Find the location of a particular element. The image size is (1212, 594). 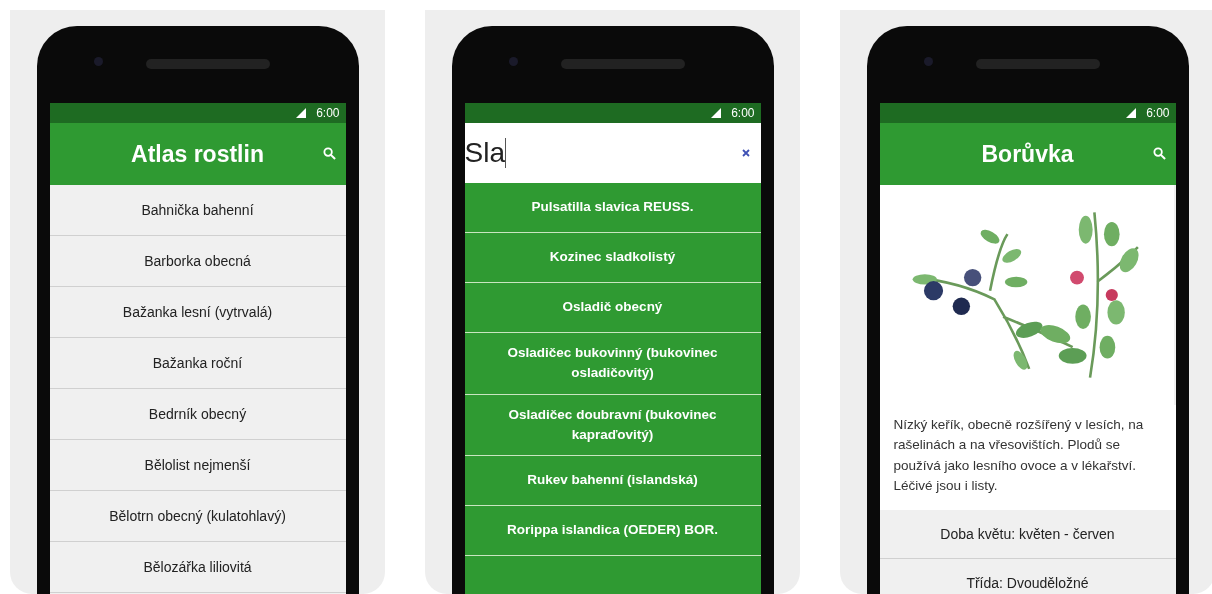

plant-list-item: Bělozářka liliovitá is located at coordinates (197, 567).